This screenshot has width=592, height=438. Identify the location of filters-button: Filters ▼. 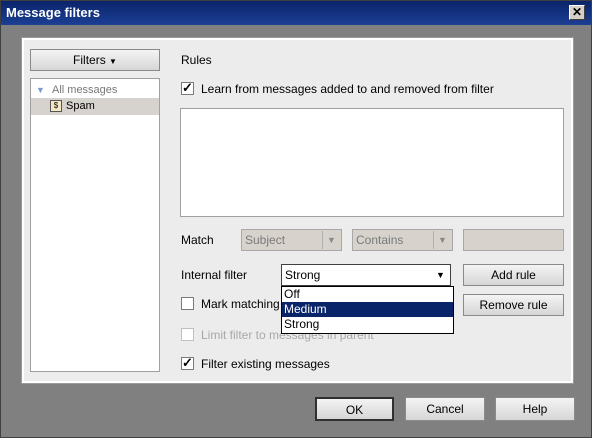
(95, 60).